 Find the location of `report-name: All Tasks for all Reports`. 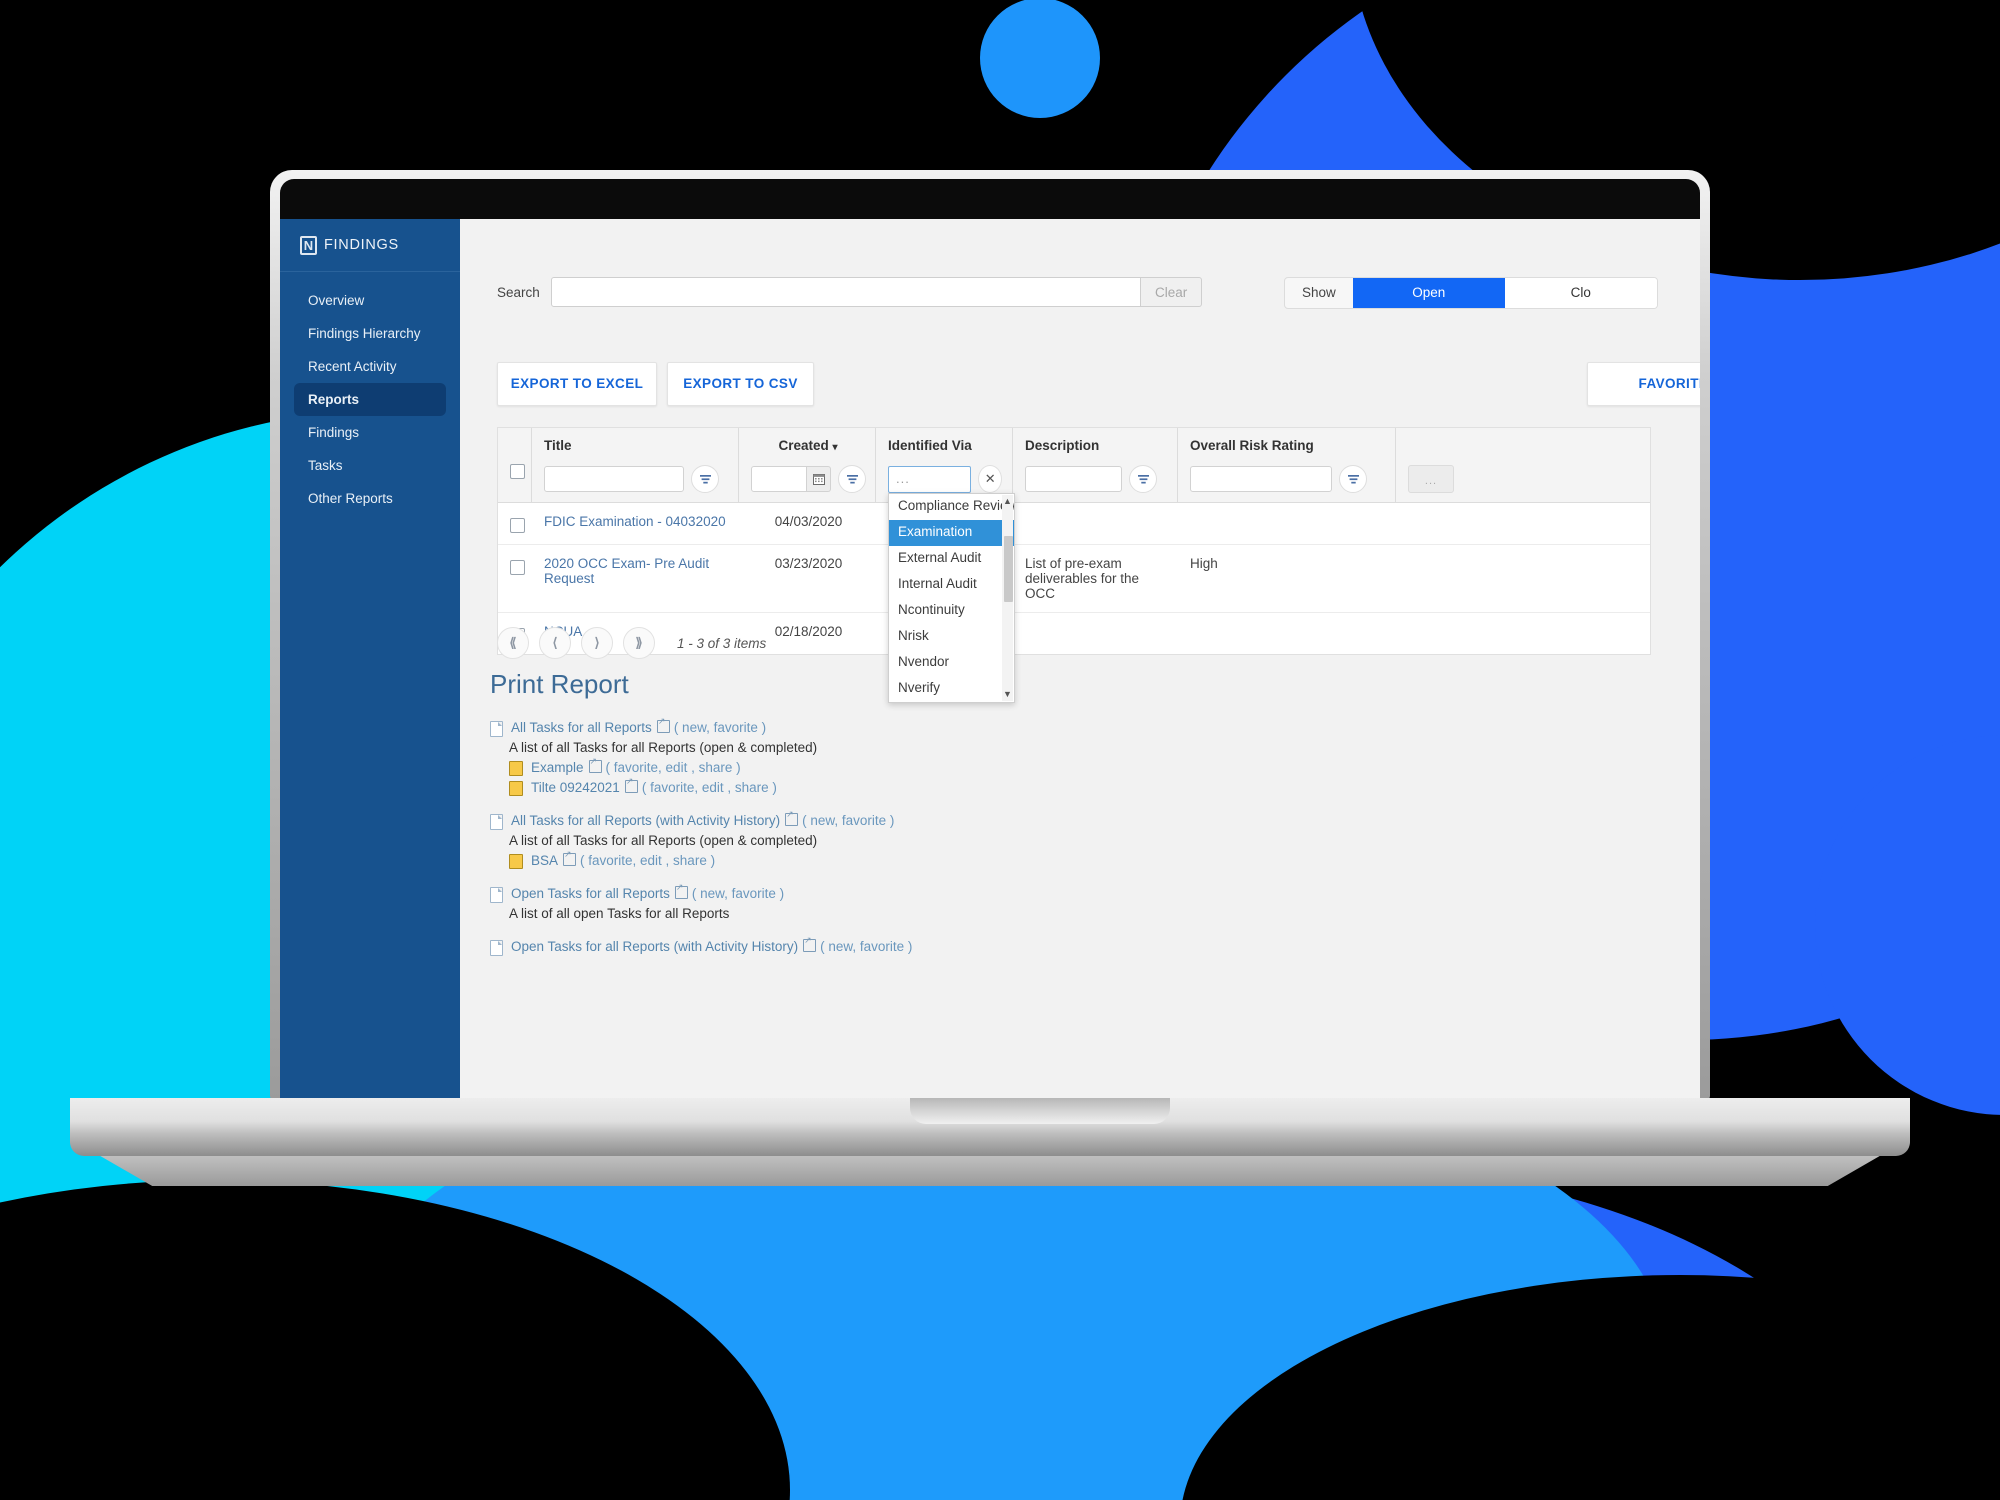

report-name: All Tasks for all Reports is located at coordinates (581, 727).